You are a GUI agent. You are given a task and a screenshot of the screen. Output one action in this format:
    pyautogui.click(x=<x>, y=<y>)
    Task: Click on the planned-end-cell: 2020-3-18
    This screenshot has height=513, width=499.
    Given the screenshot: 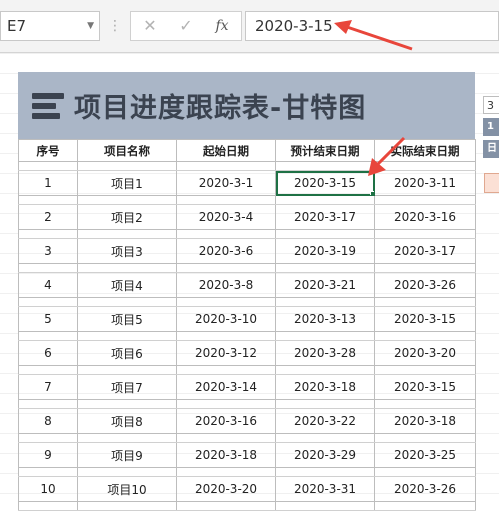 What is the action you would take?
    pyautogui.click(x=325, y=387)
    